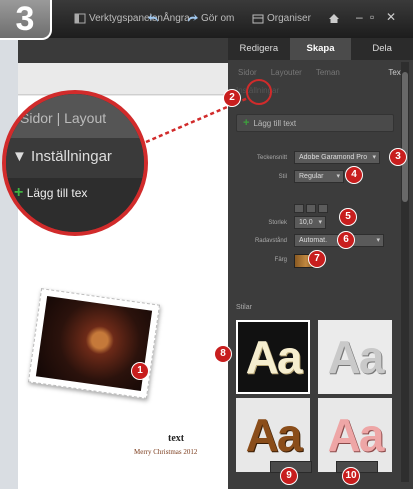 Image resolution: width=413 pixels, height=489 pixels. What do you see at coordinates (354, 175) in the screenshot?
I see `annotation-badge-4: 4` at bounding box center [354, 175].